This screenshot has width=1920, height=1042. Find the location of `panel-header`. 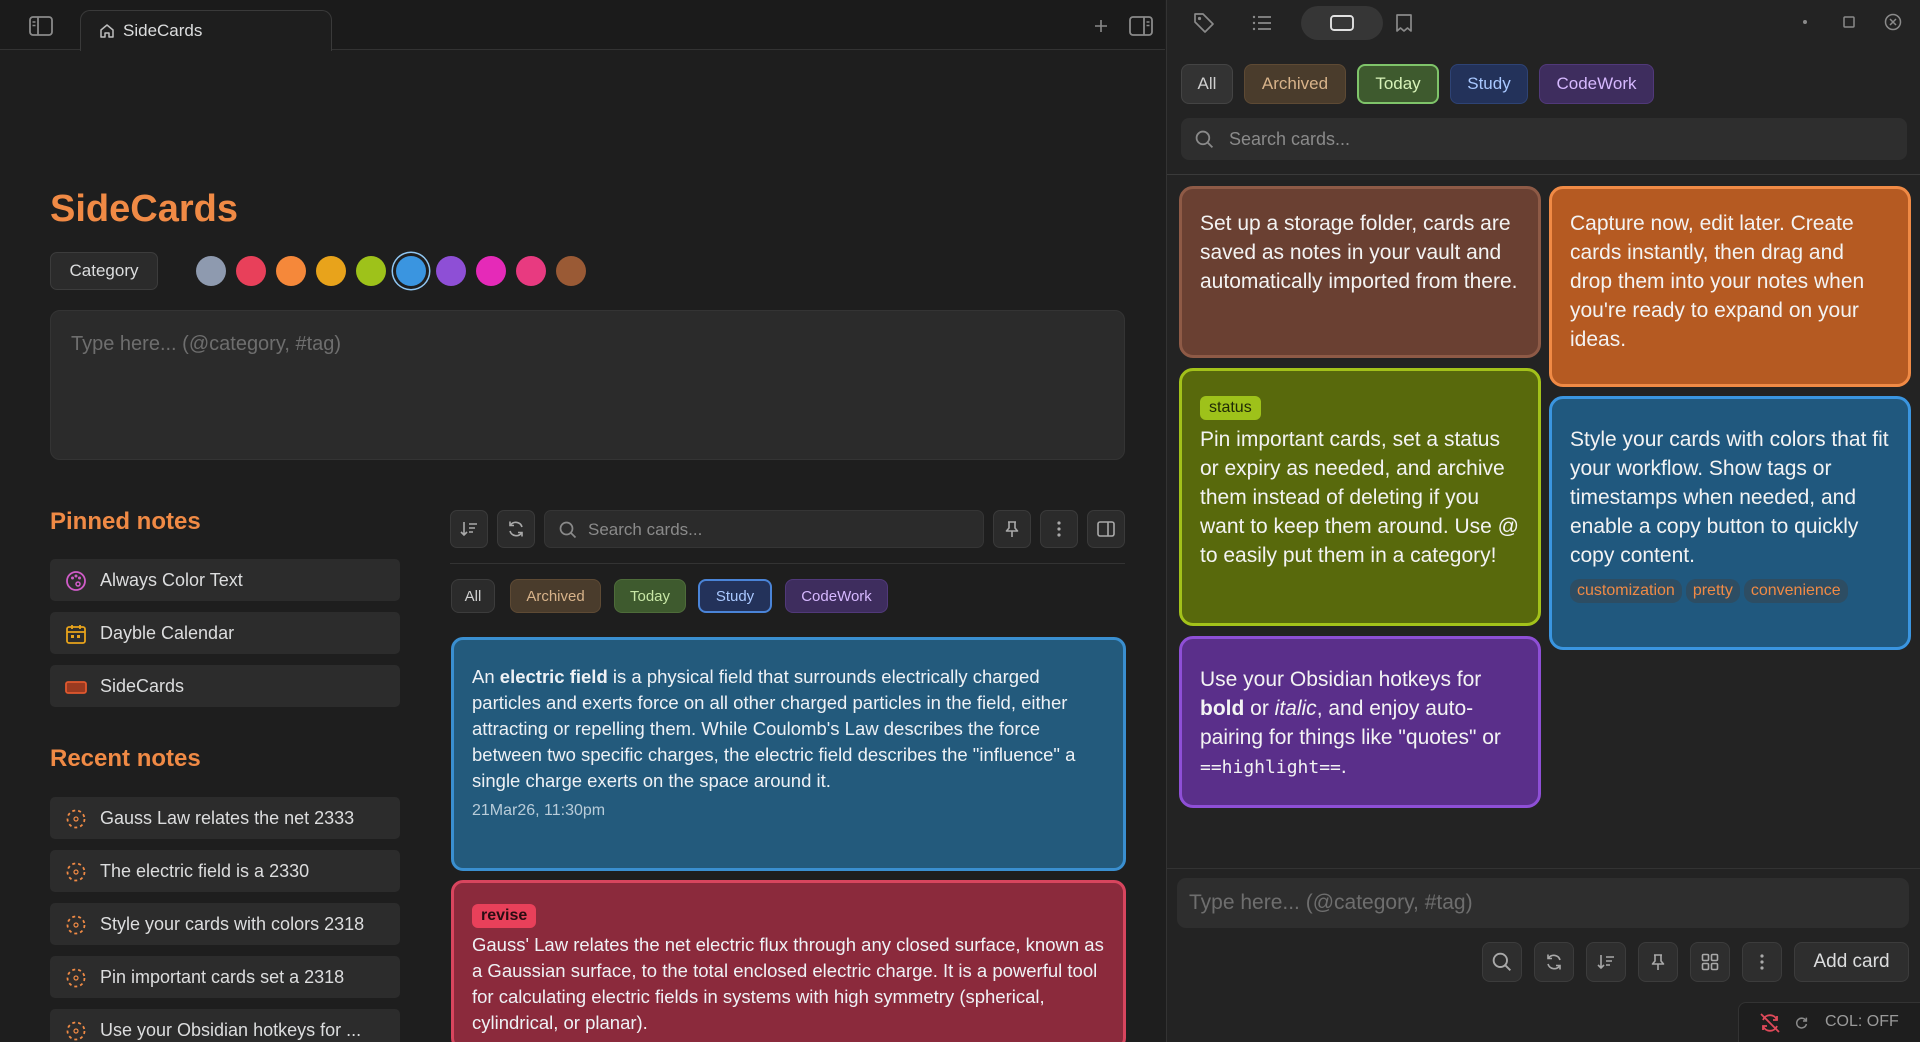

panel-header is located at coordinates (1543, 22).